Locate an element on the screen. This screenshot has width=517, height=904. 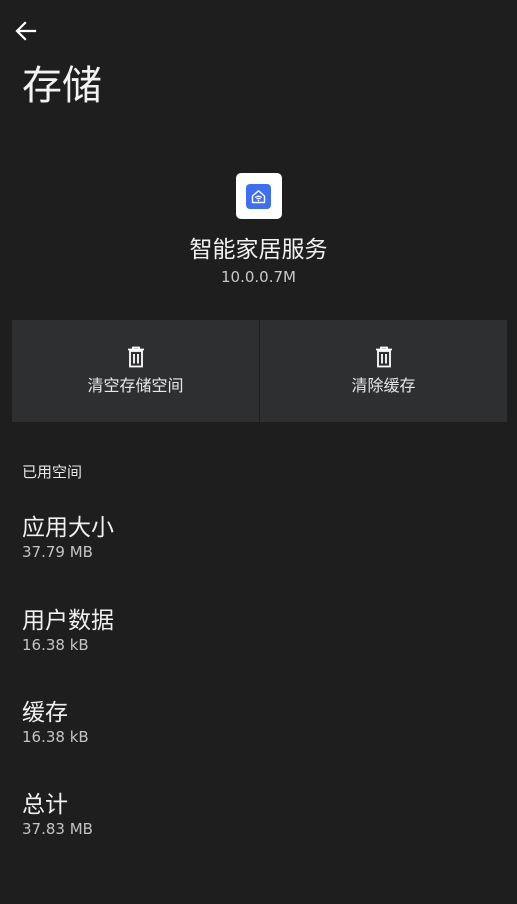
app-header: 智能家居服务 10.0.0.7M is located at coordinates (258, 230).